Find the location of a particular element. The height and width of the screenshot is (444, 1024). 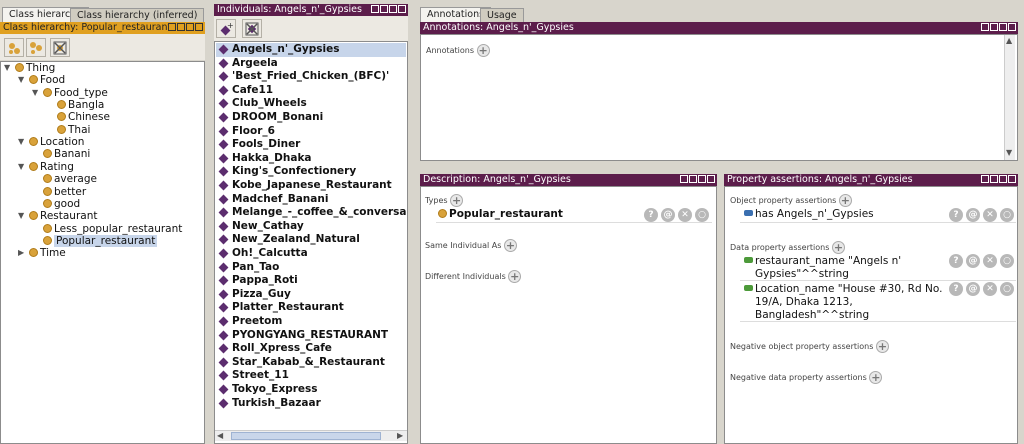

class-tree-item: good is located at coordinates (61, 204).